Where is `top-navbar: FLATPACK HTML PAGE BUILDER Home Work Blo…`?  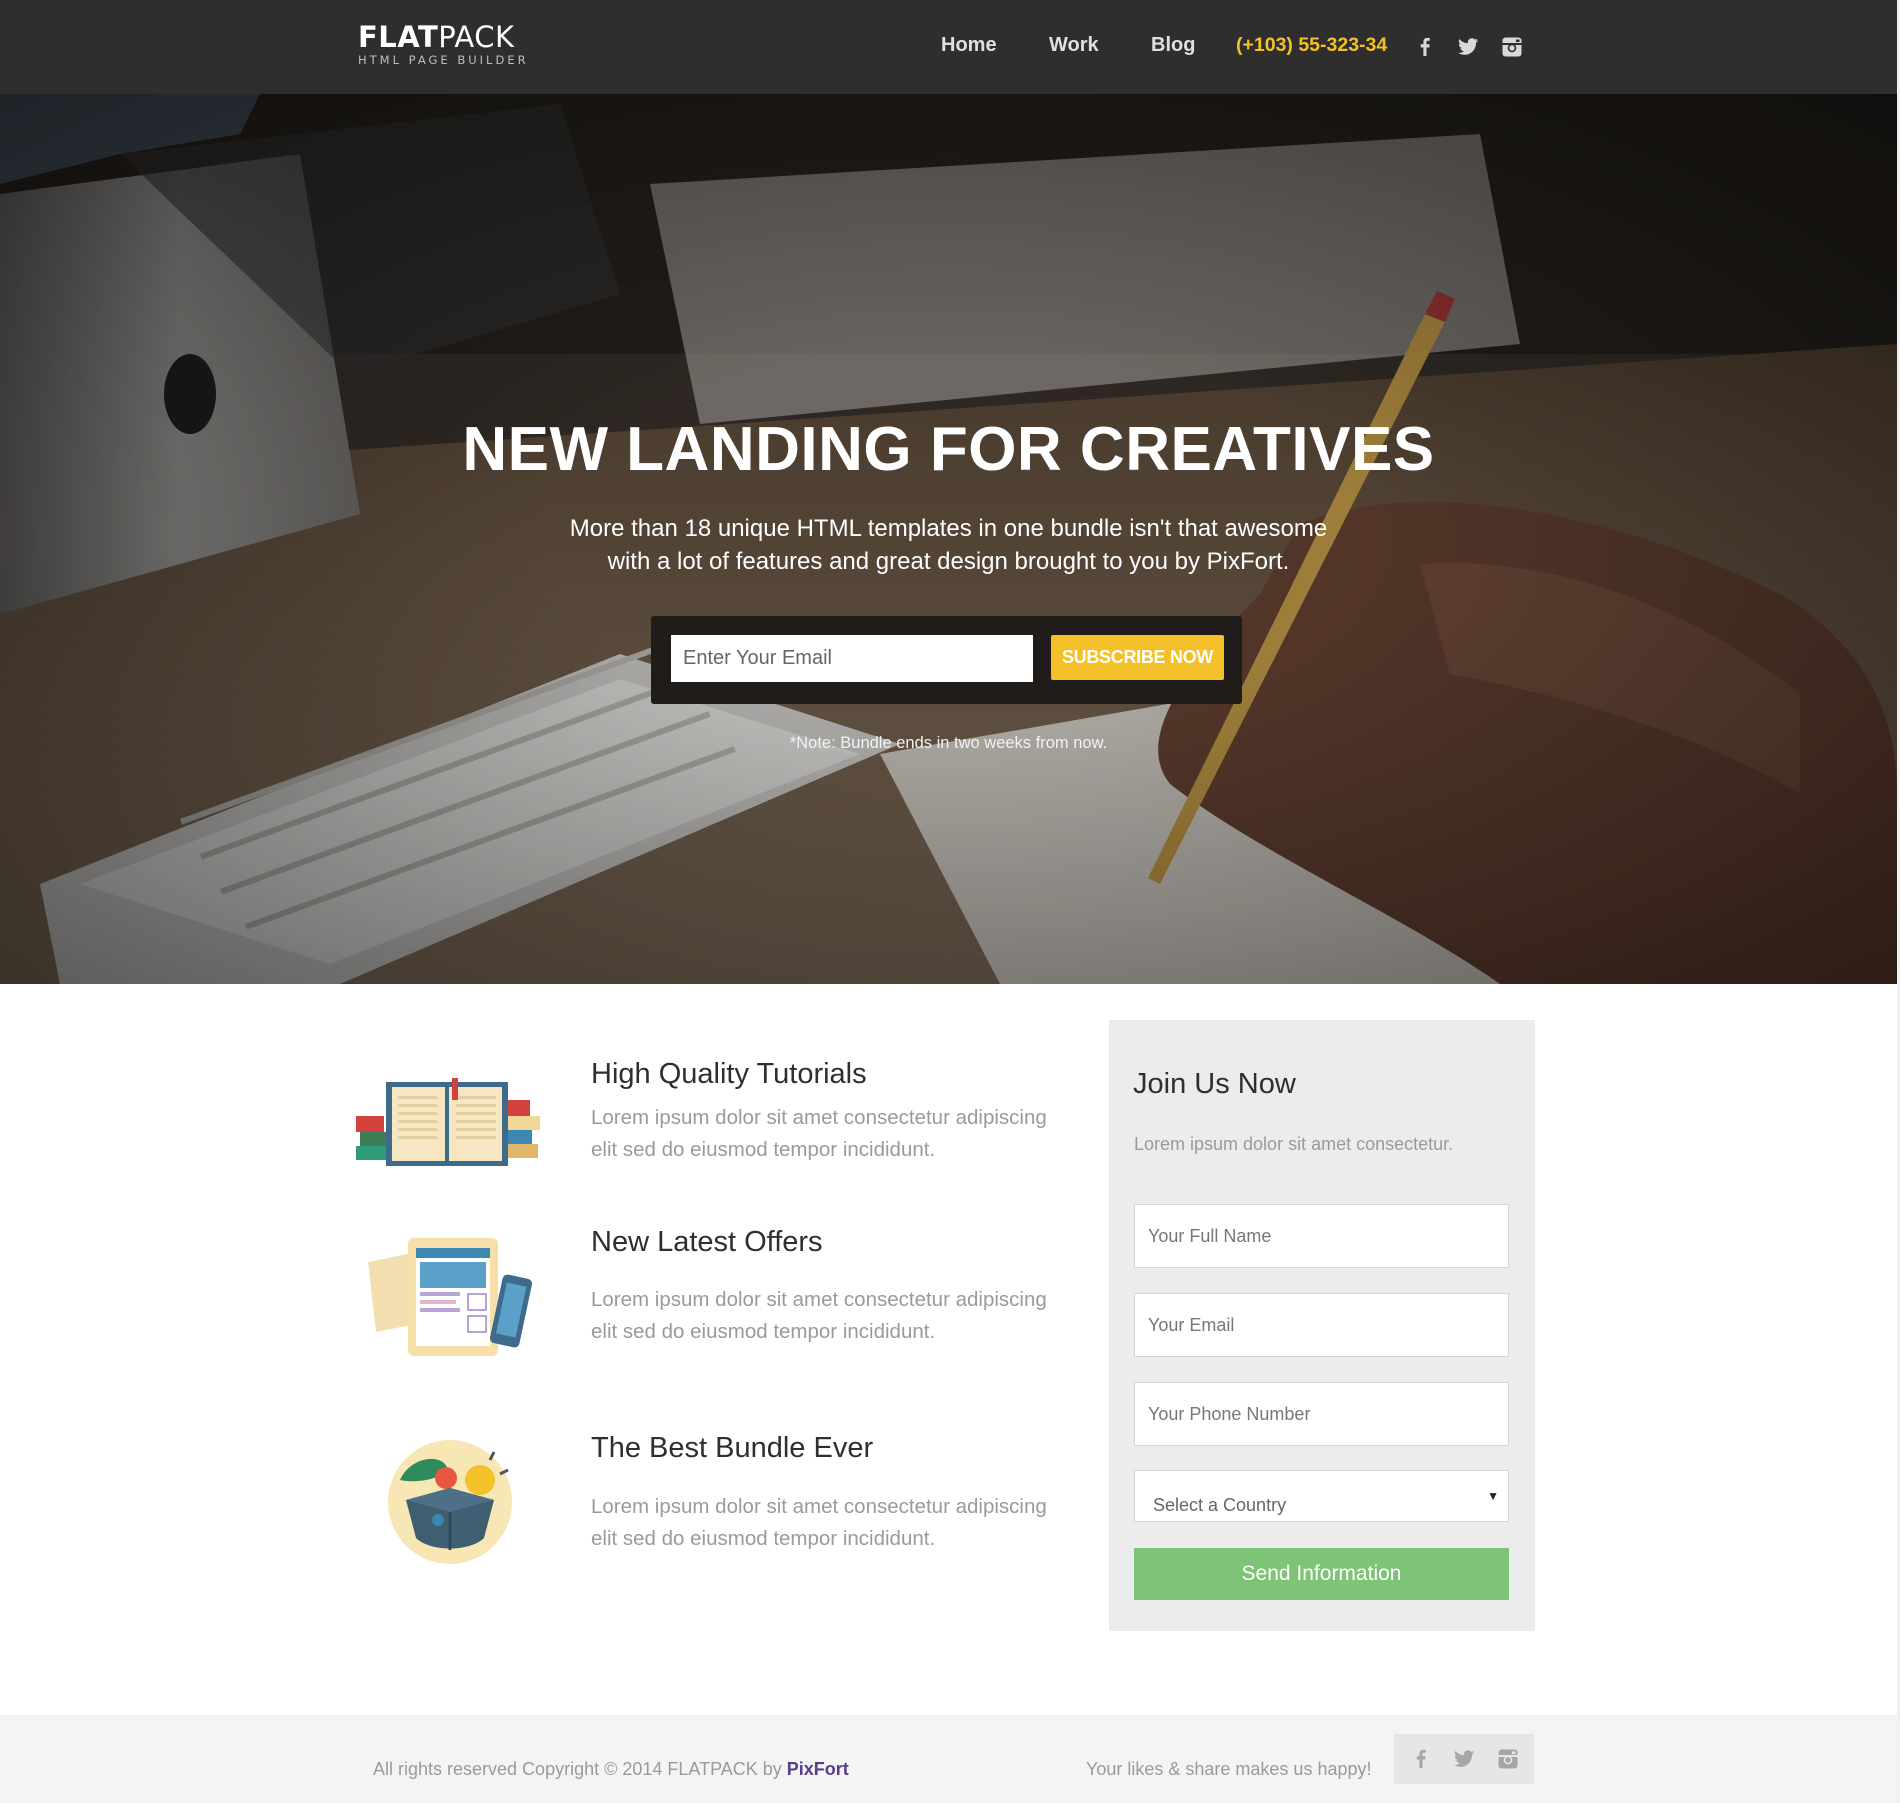
top-navbar: FLATPACK HTML PAGE BUILDER Home Work Blo… is located at coordinates (950, 47).